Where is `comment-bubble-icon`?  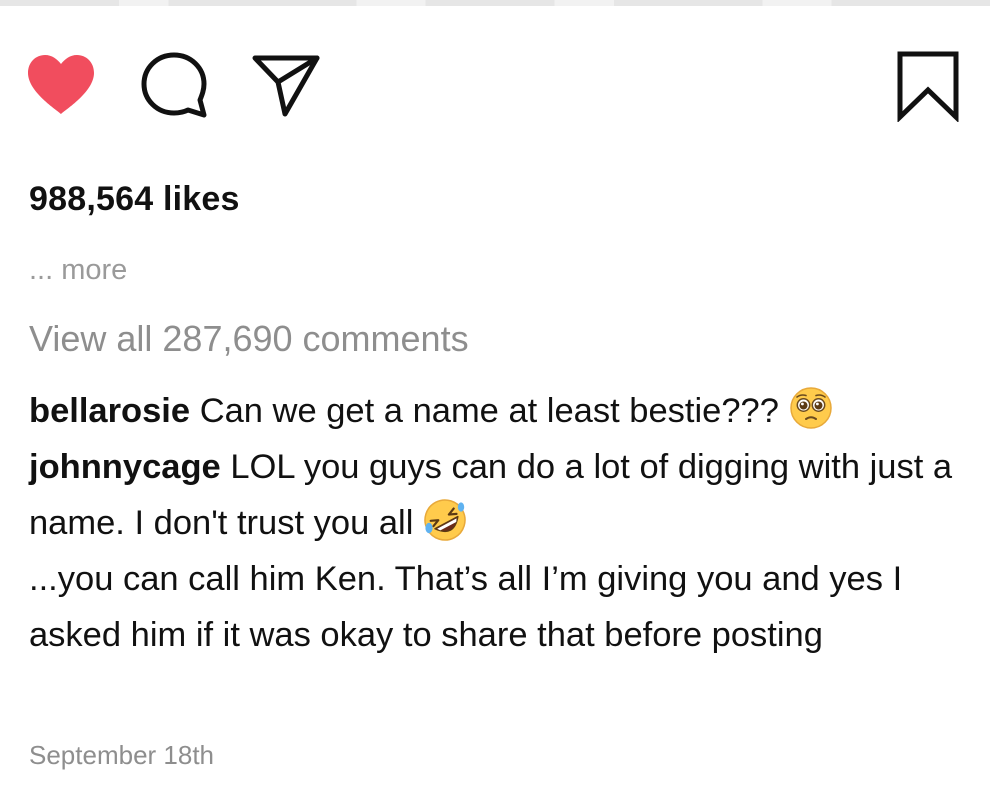
comment-bubble-icon is located at coordinates (174, 85).